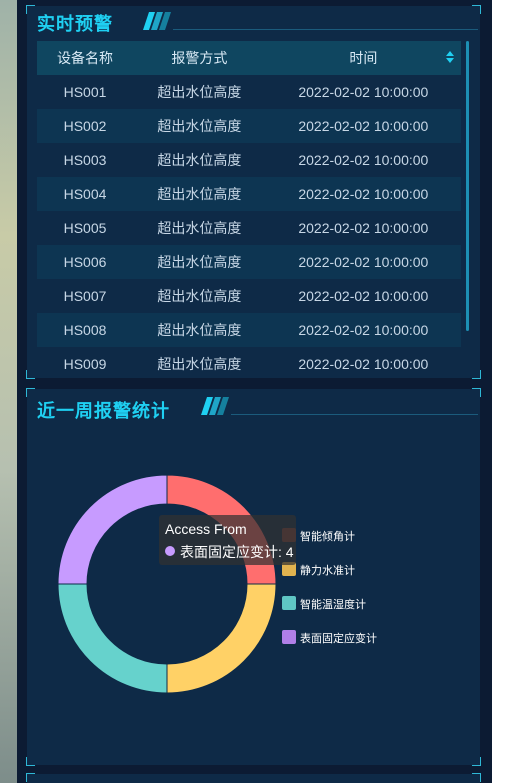 This screenshot has width=525, height=783. What do you see at coordinates (333, 605) in the screenshot?
I see `legend-label: 智能温湿度计` at bounding box center [333, 605].